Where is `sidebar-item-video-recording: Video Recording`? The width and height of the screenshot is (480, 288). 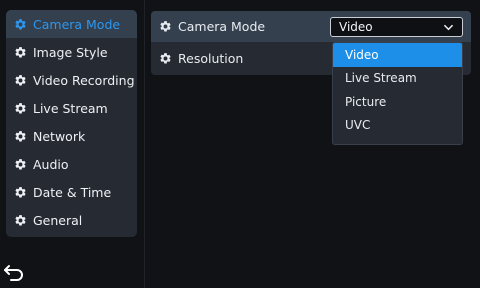
sidebar-item-video-recording: Video Recording is located at coordinates (71, 80).